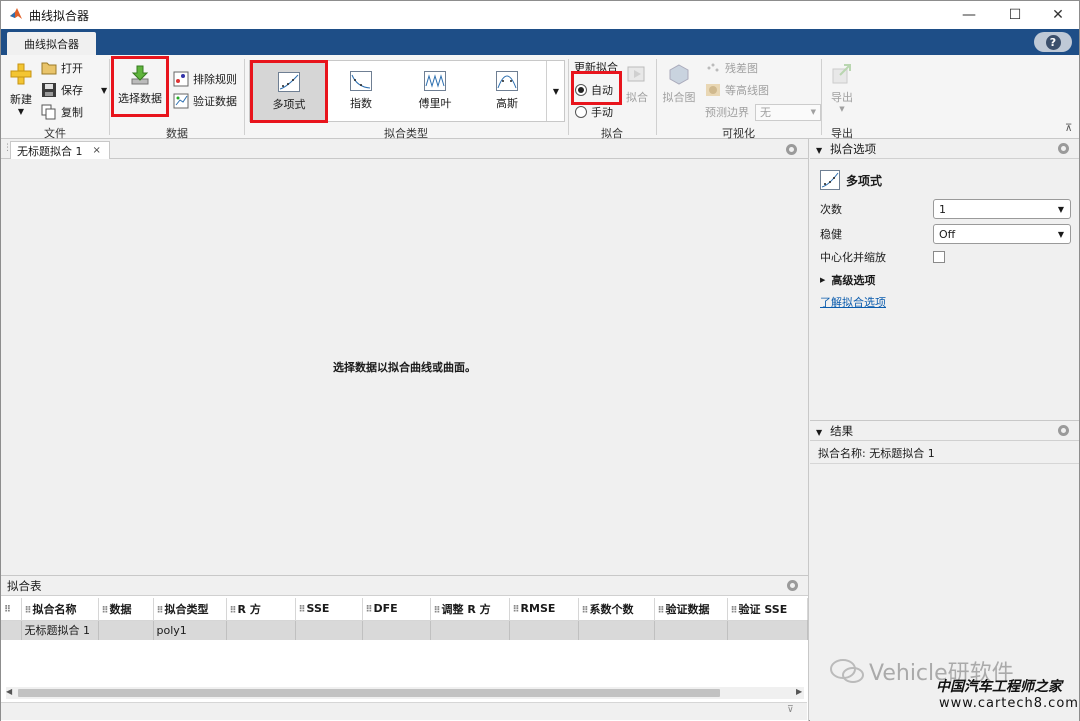 Image resolution: width=1080 pixels, height=721 pixels. Describe the element at coordinates (691, 609) in the screenshot. I see `column-header: ⠿ 验证数据` at that location.